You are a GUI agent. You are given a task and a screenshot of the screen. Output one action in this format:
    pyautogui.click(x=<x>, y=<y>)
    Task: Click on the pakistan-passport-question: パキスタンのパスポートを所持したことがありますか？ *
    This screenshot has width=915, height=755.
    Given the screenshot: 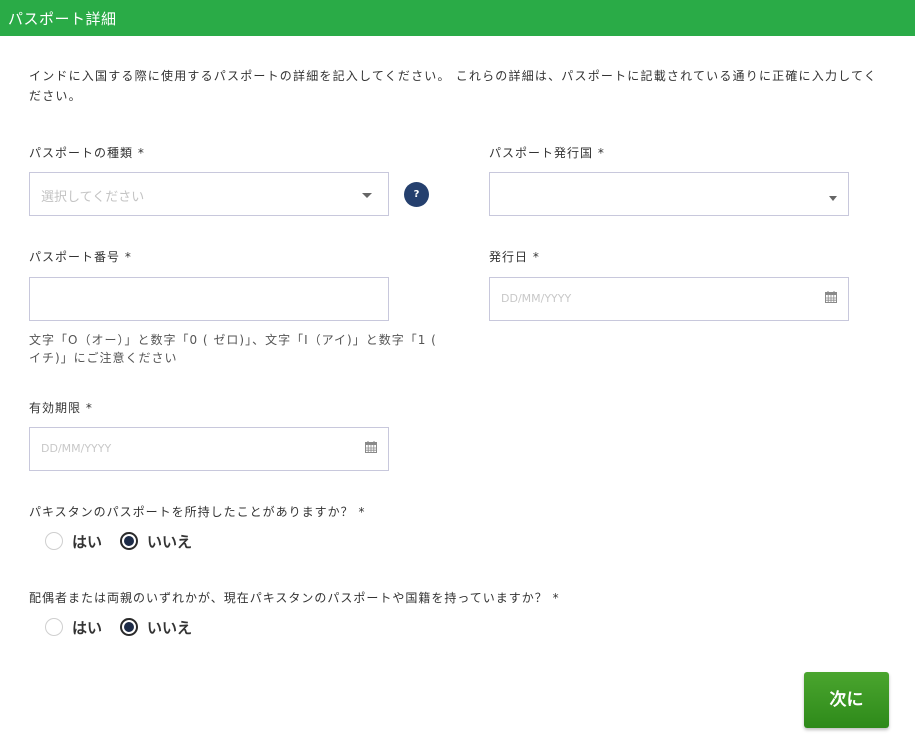 What is the action you would take?
    pyautogui.click(x=197, y=512)
    